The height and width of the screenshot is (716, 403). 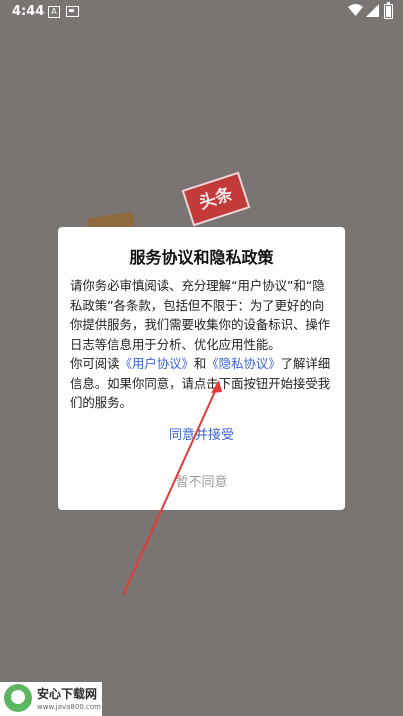 I want to click on watermark-title: 安心下载网, so click(x=67, y=694).